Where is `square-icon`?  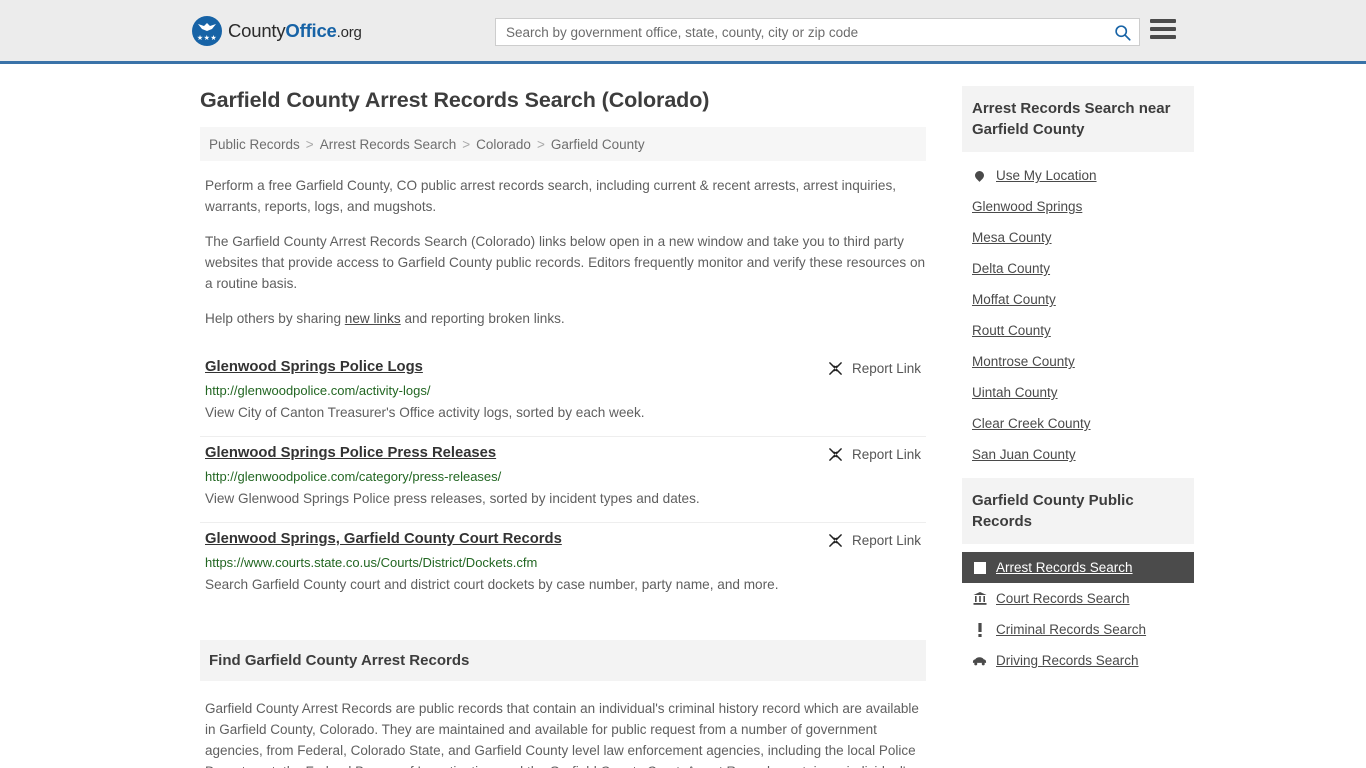
square-icon is located at coordinates (979, 567).